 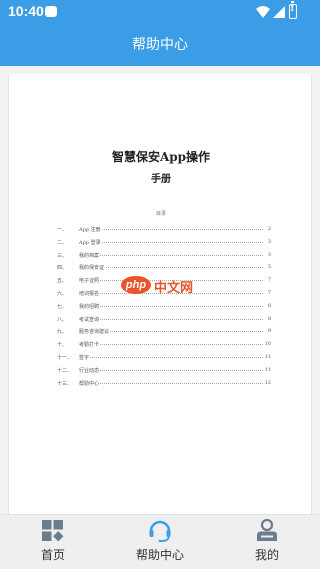 I want to click on document-title: 智慧保安App操作, so click(x=161, y=157).